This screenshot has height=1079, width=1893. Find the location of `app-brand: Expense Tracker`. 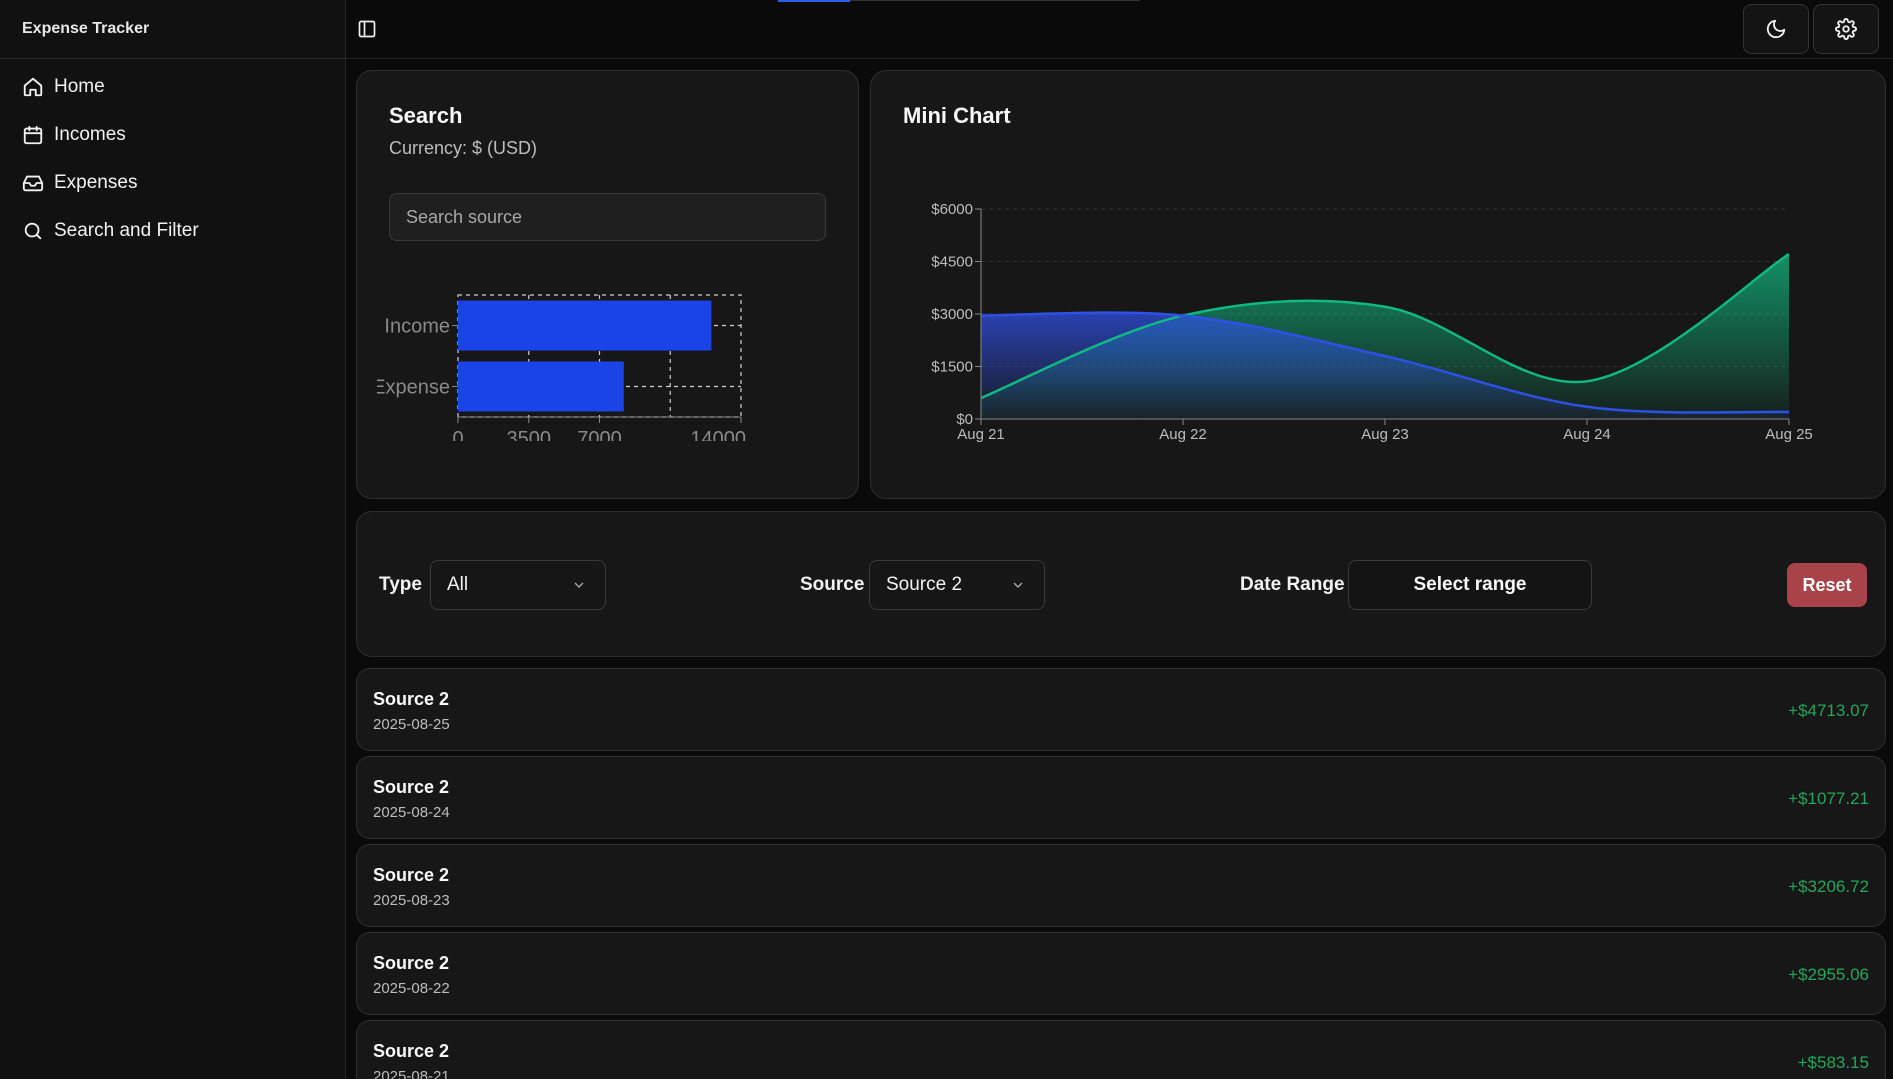

app-brand: Expense Tracker is located at coordinates (172, 29).